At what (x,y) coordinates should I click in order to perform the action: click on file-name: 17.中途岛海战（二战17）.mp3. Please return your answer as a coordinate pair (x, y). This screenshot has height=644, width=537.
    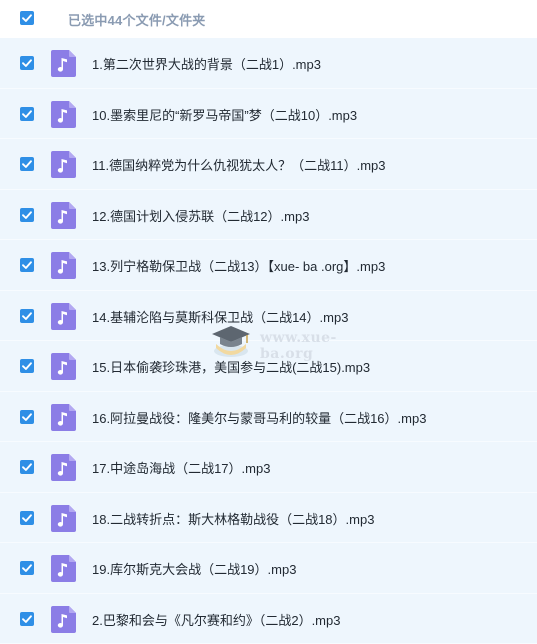
    Looking at the image, I should click on (181, 467).